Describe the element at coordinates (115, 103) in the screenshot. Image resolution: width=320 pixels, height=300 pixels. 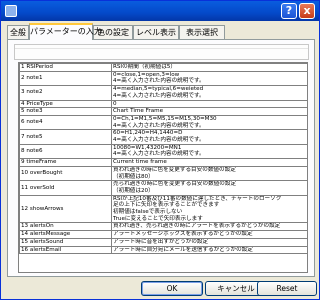
I see `parameter-value-line: 0` at that location.